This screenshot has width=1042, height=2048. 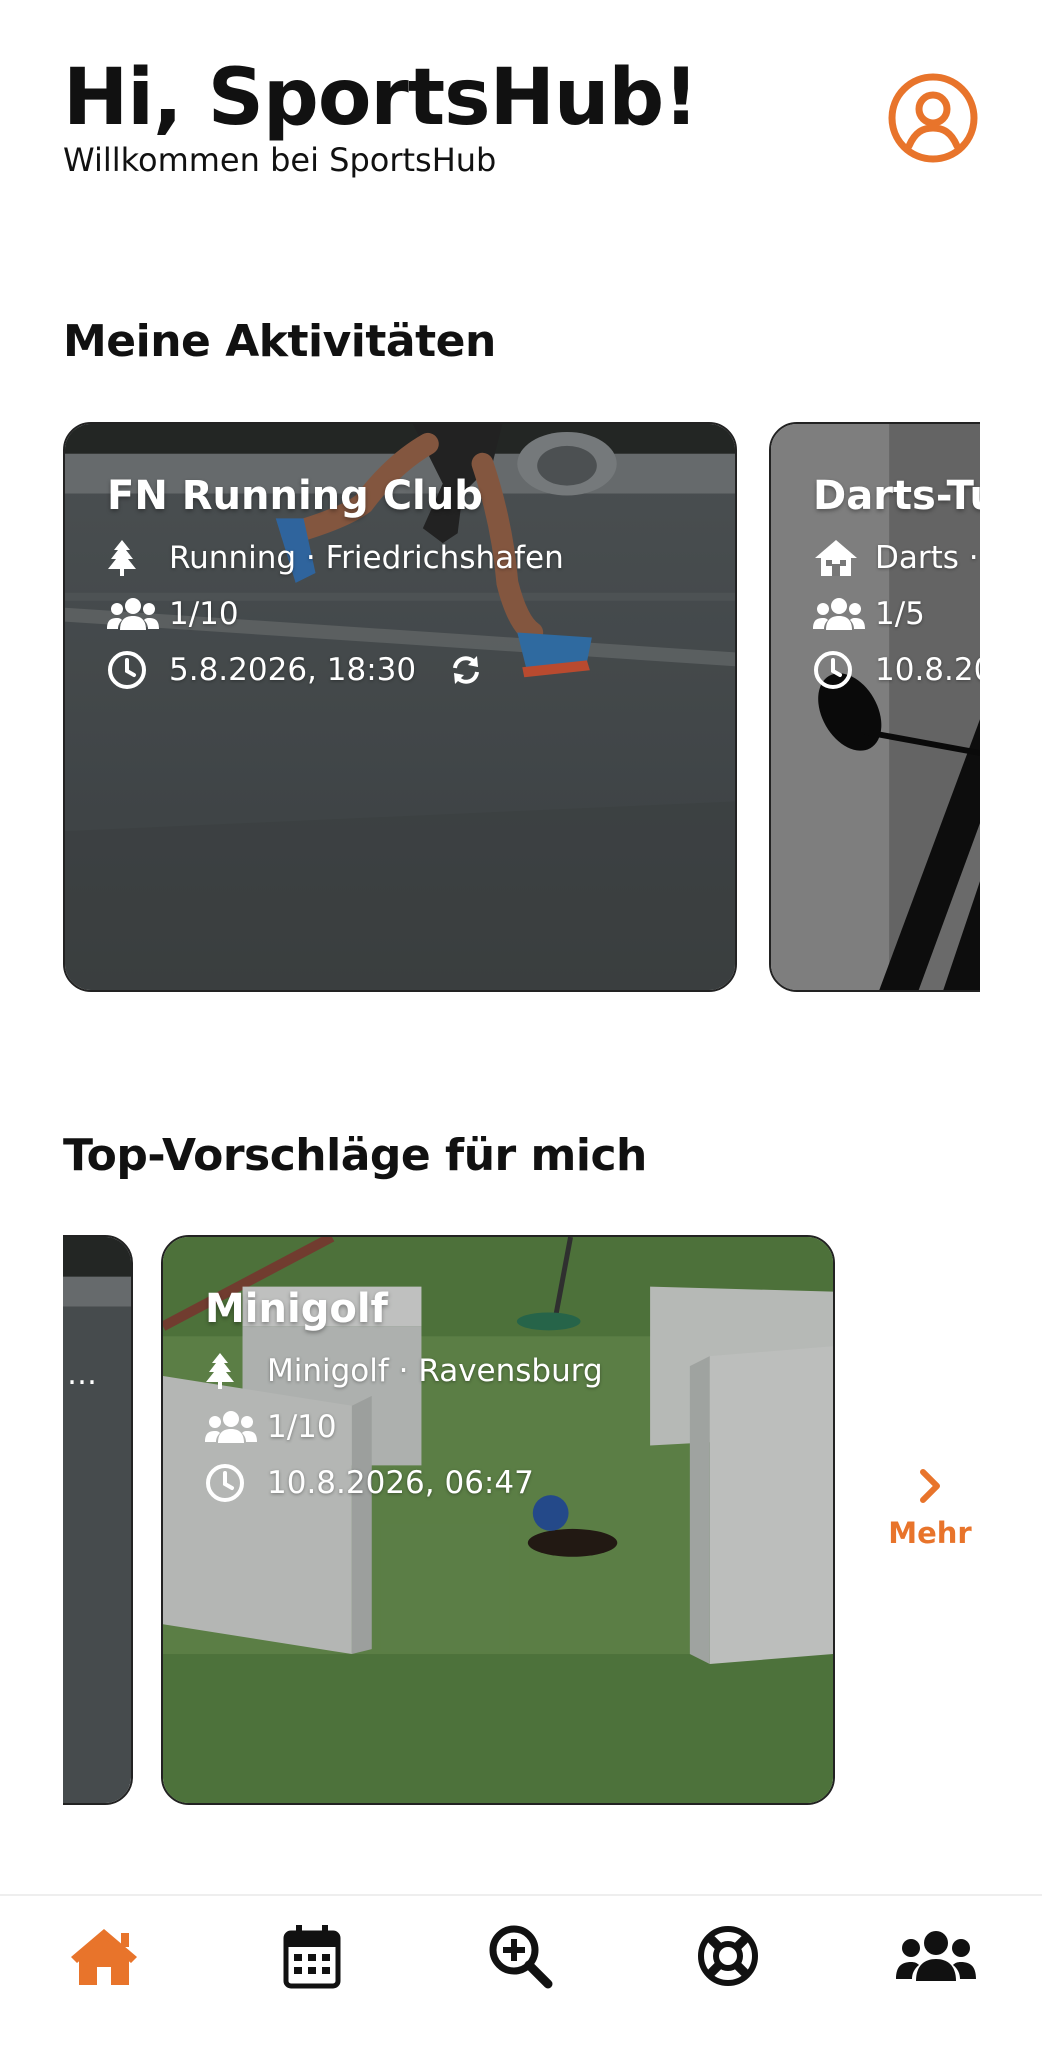 I want to click on card-category: Minigolf · Ravensburg, so click(x=435, y=1371).